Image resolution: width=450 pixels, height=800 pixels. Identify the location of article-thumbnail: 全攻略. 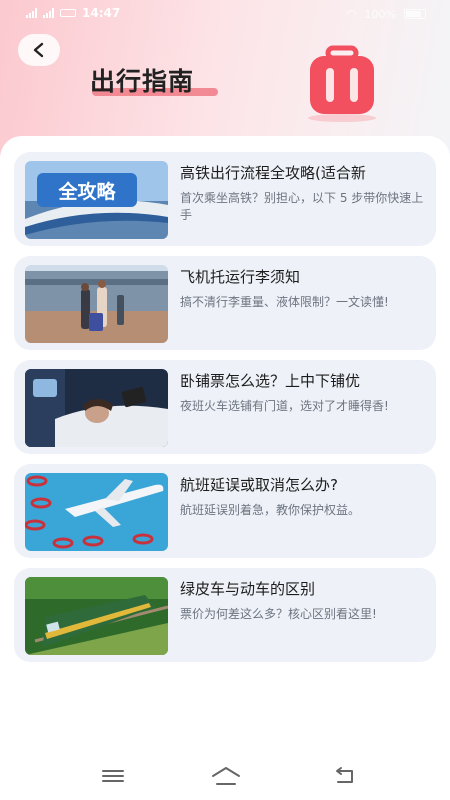
(96, 200).